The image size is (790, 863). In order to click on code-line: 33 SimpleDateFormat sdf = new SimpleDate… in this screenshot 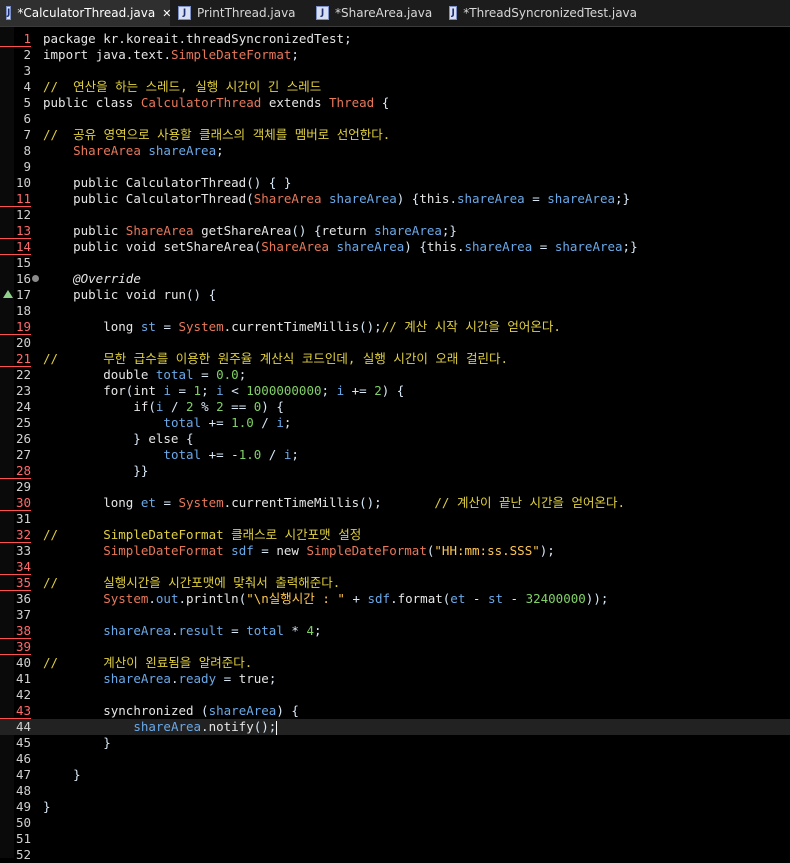, I will do `click(395, 551)`.